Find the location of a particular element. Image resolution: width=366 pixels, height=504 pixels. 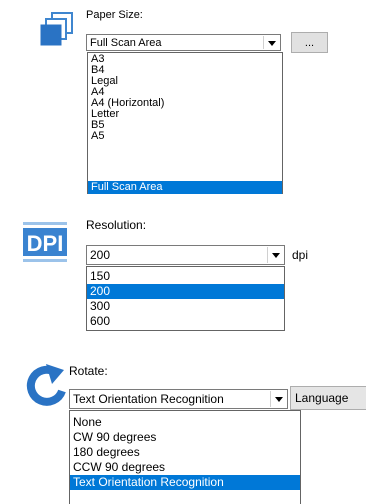

rotate-label: Rotate: is located at coordinates (88, 371).